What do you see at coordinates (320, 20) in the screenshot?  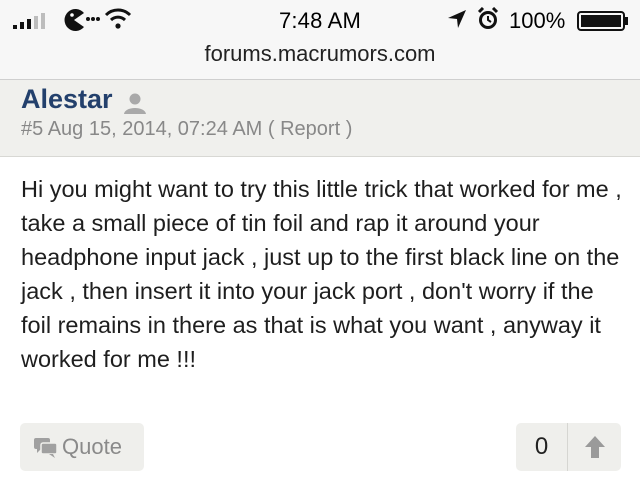 I see `status-bar: 7:48 AM 100%` at bounding box center [320, 20].